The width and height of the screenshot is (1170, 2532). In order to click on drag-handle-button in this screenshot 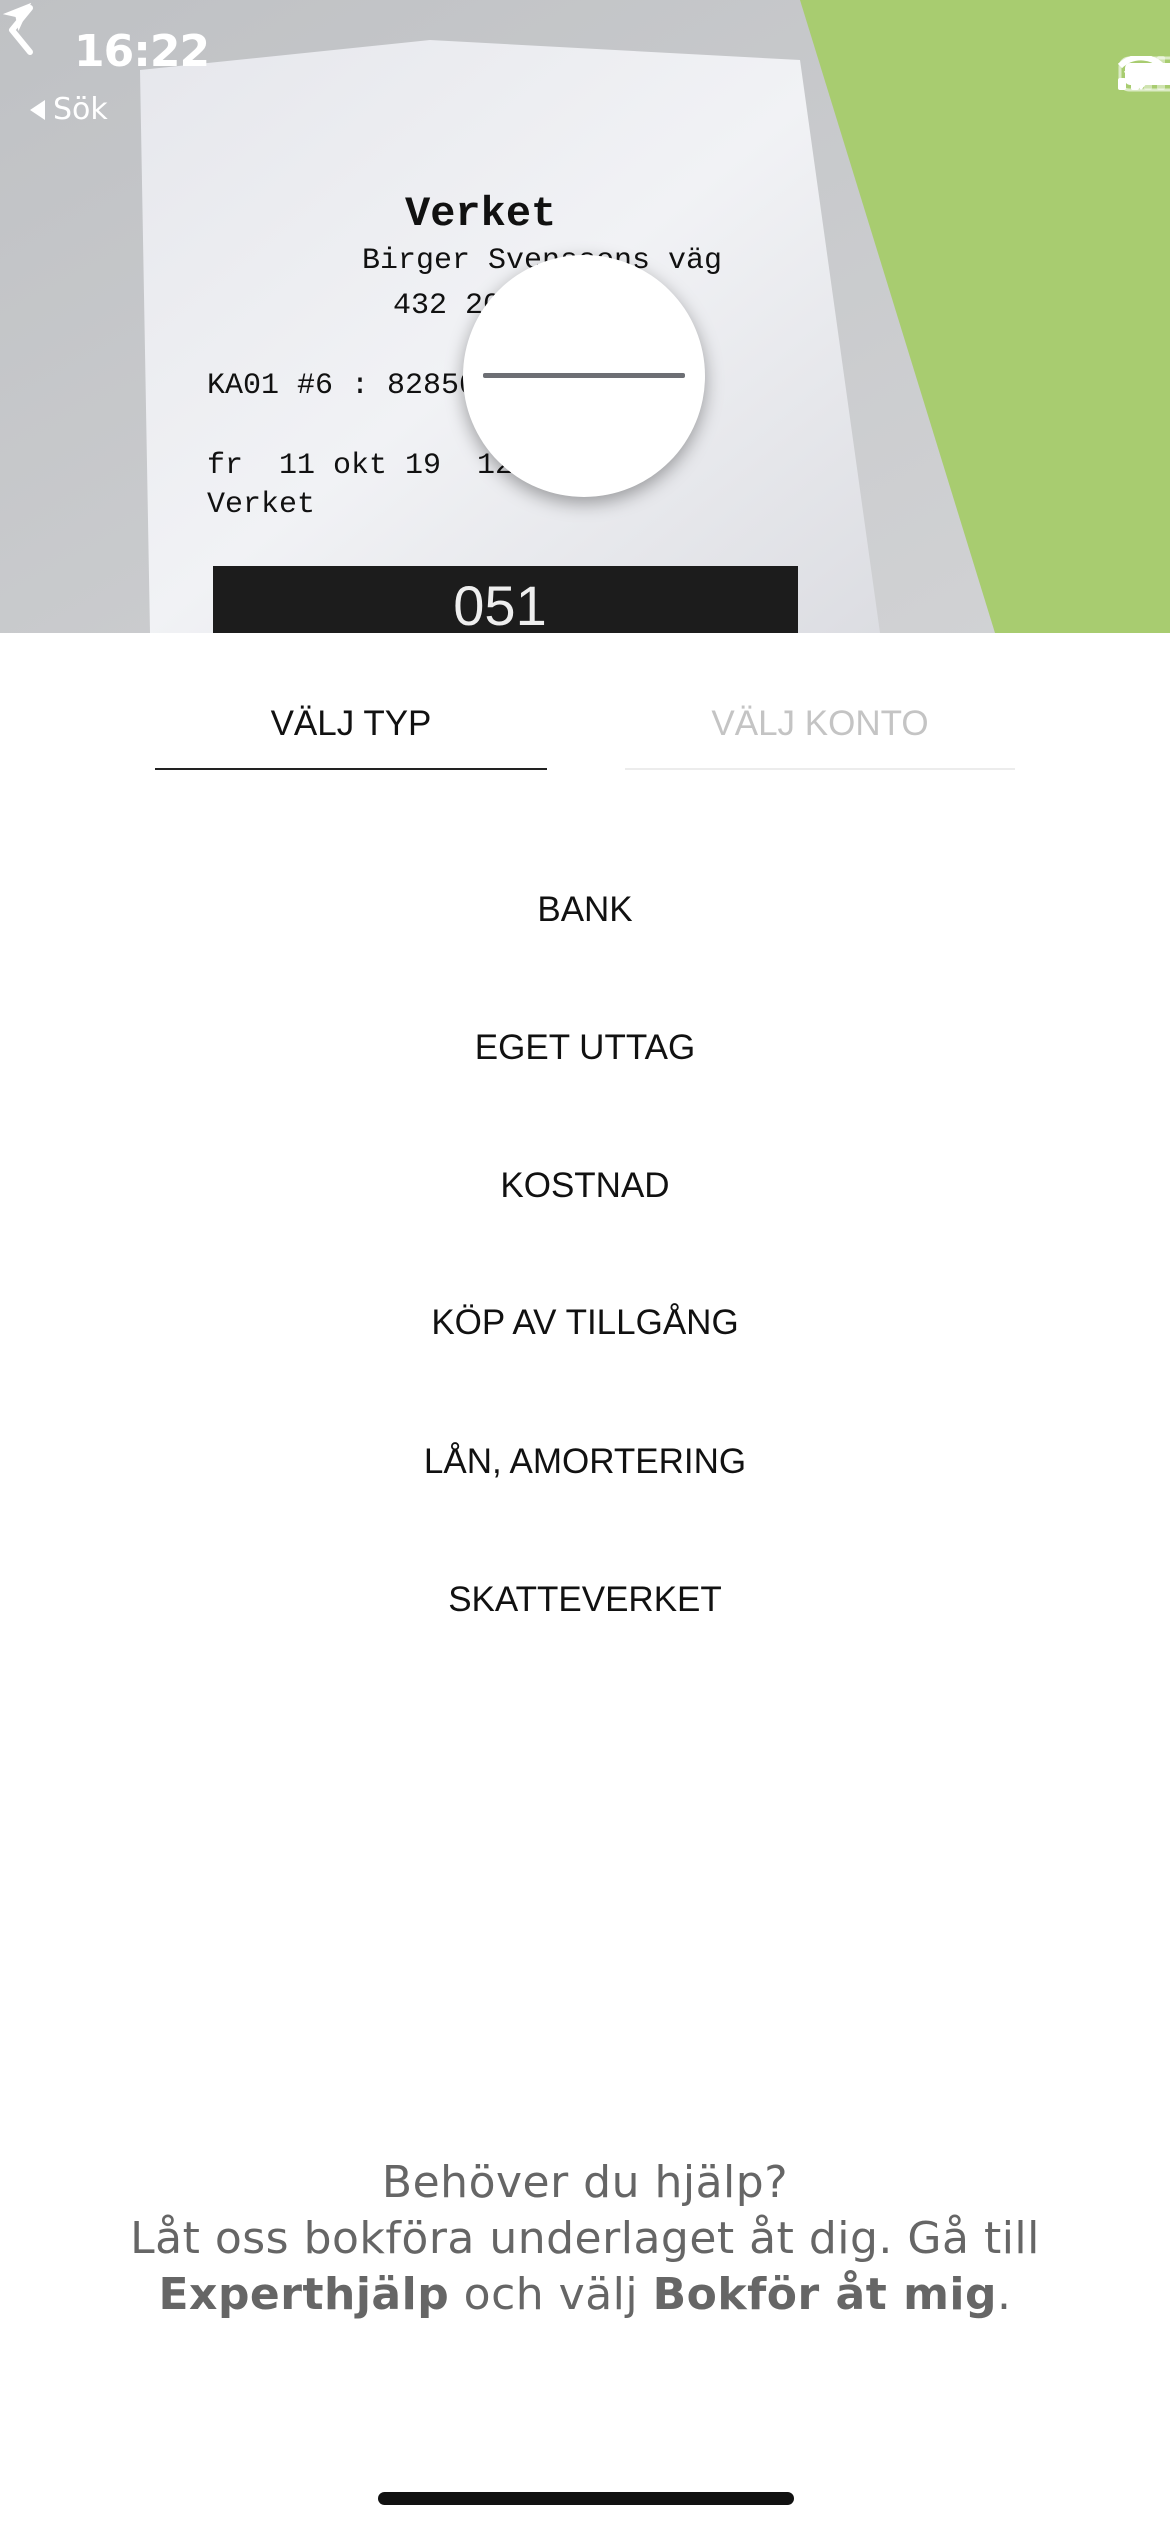, I will do `click(584, 376)`.